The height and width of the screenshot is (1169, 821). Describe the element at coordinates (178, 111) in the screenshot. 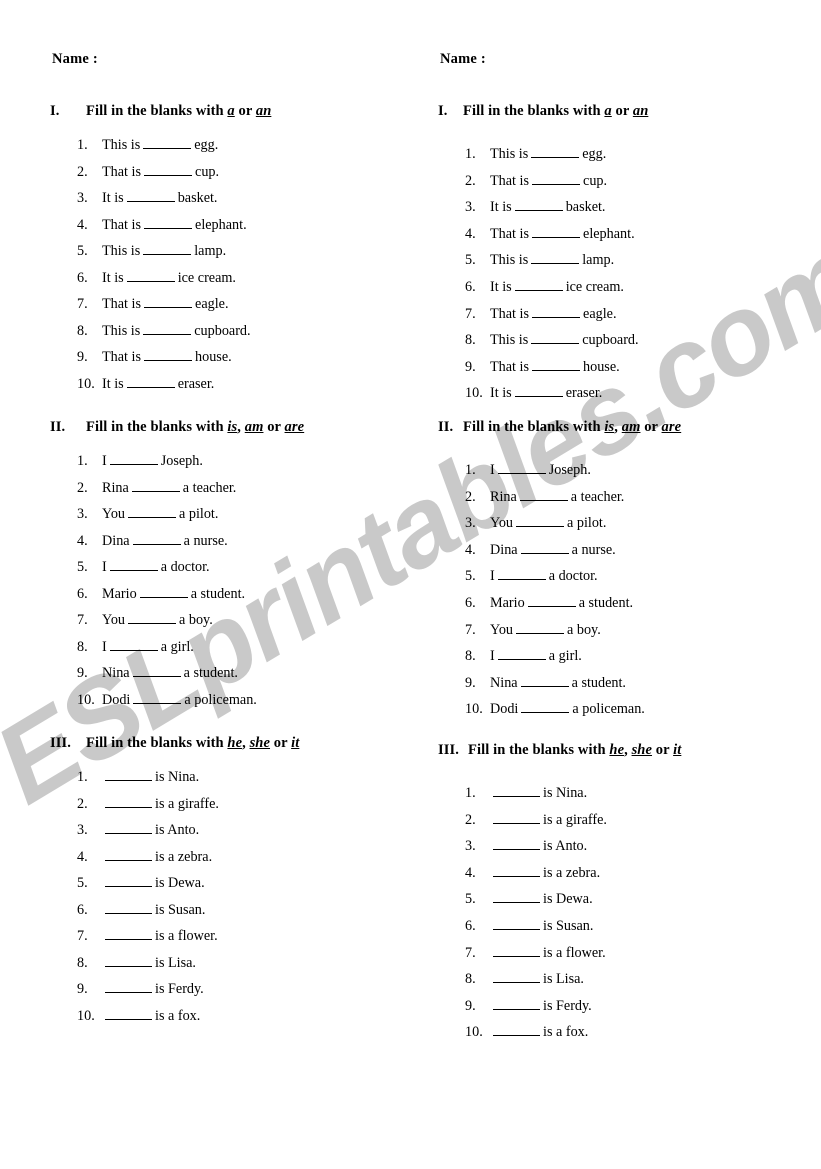

I see `section-instruction: Fill in the blanks with a or an` at that location.